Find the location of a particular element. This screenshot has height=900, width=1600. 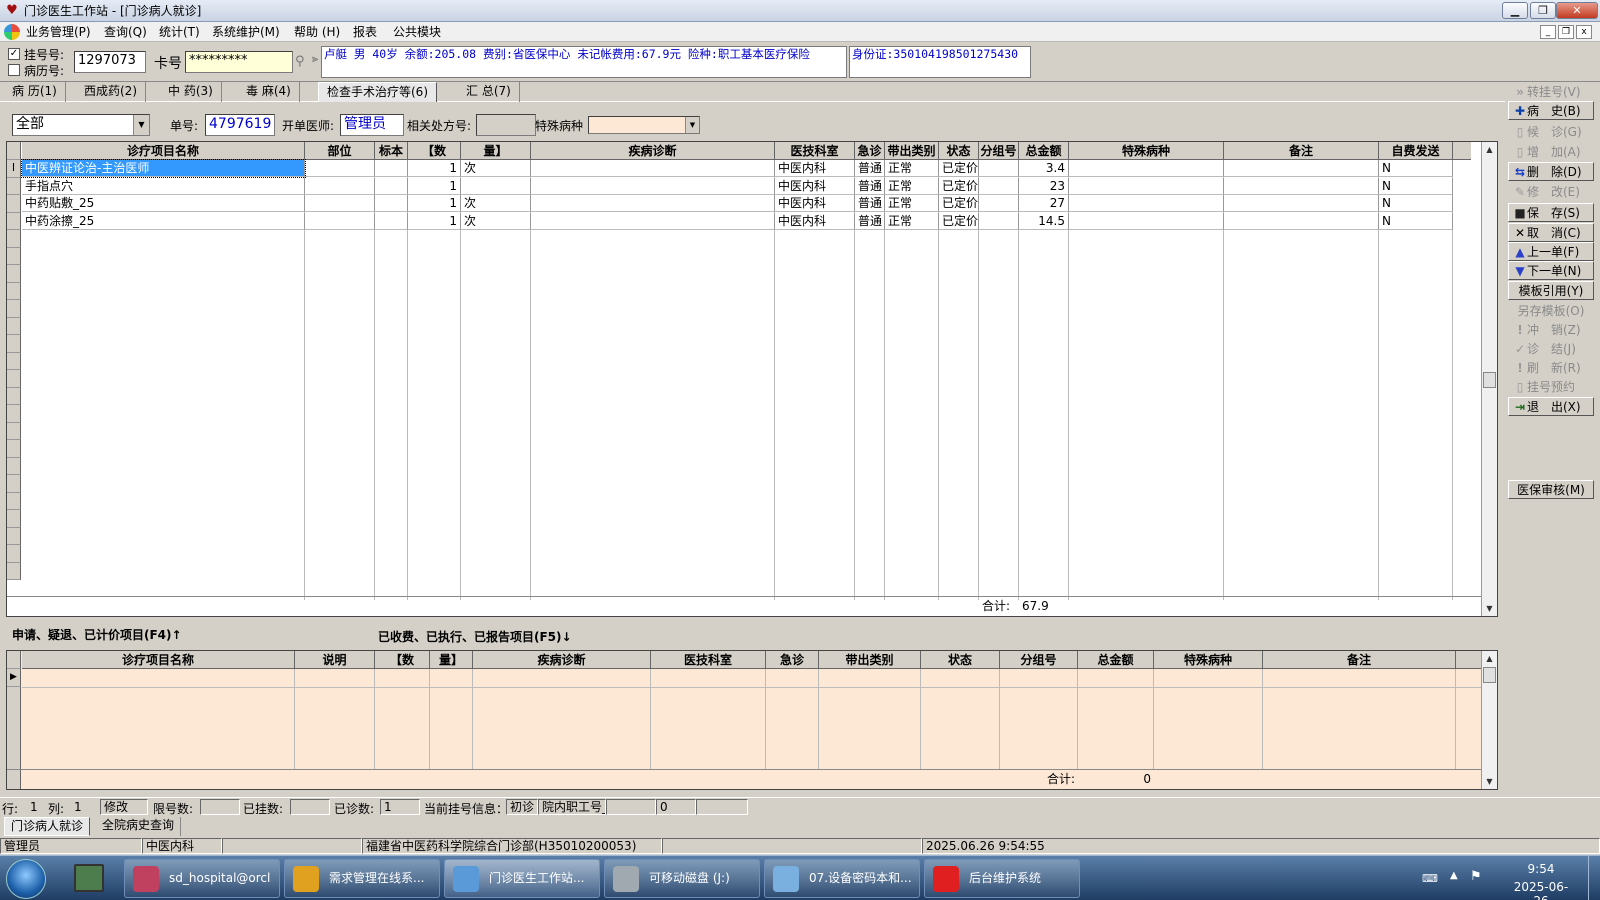

taskbar-item-0: sd_hospital@orcl is located at coordinates (202, 878).